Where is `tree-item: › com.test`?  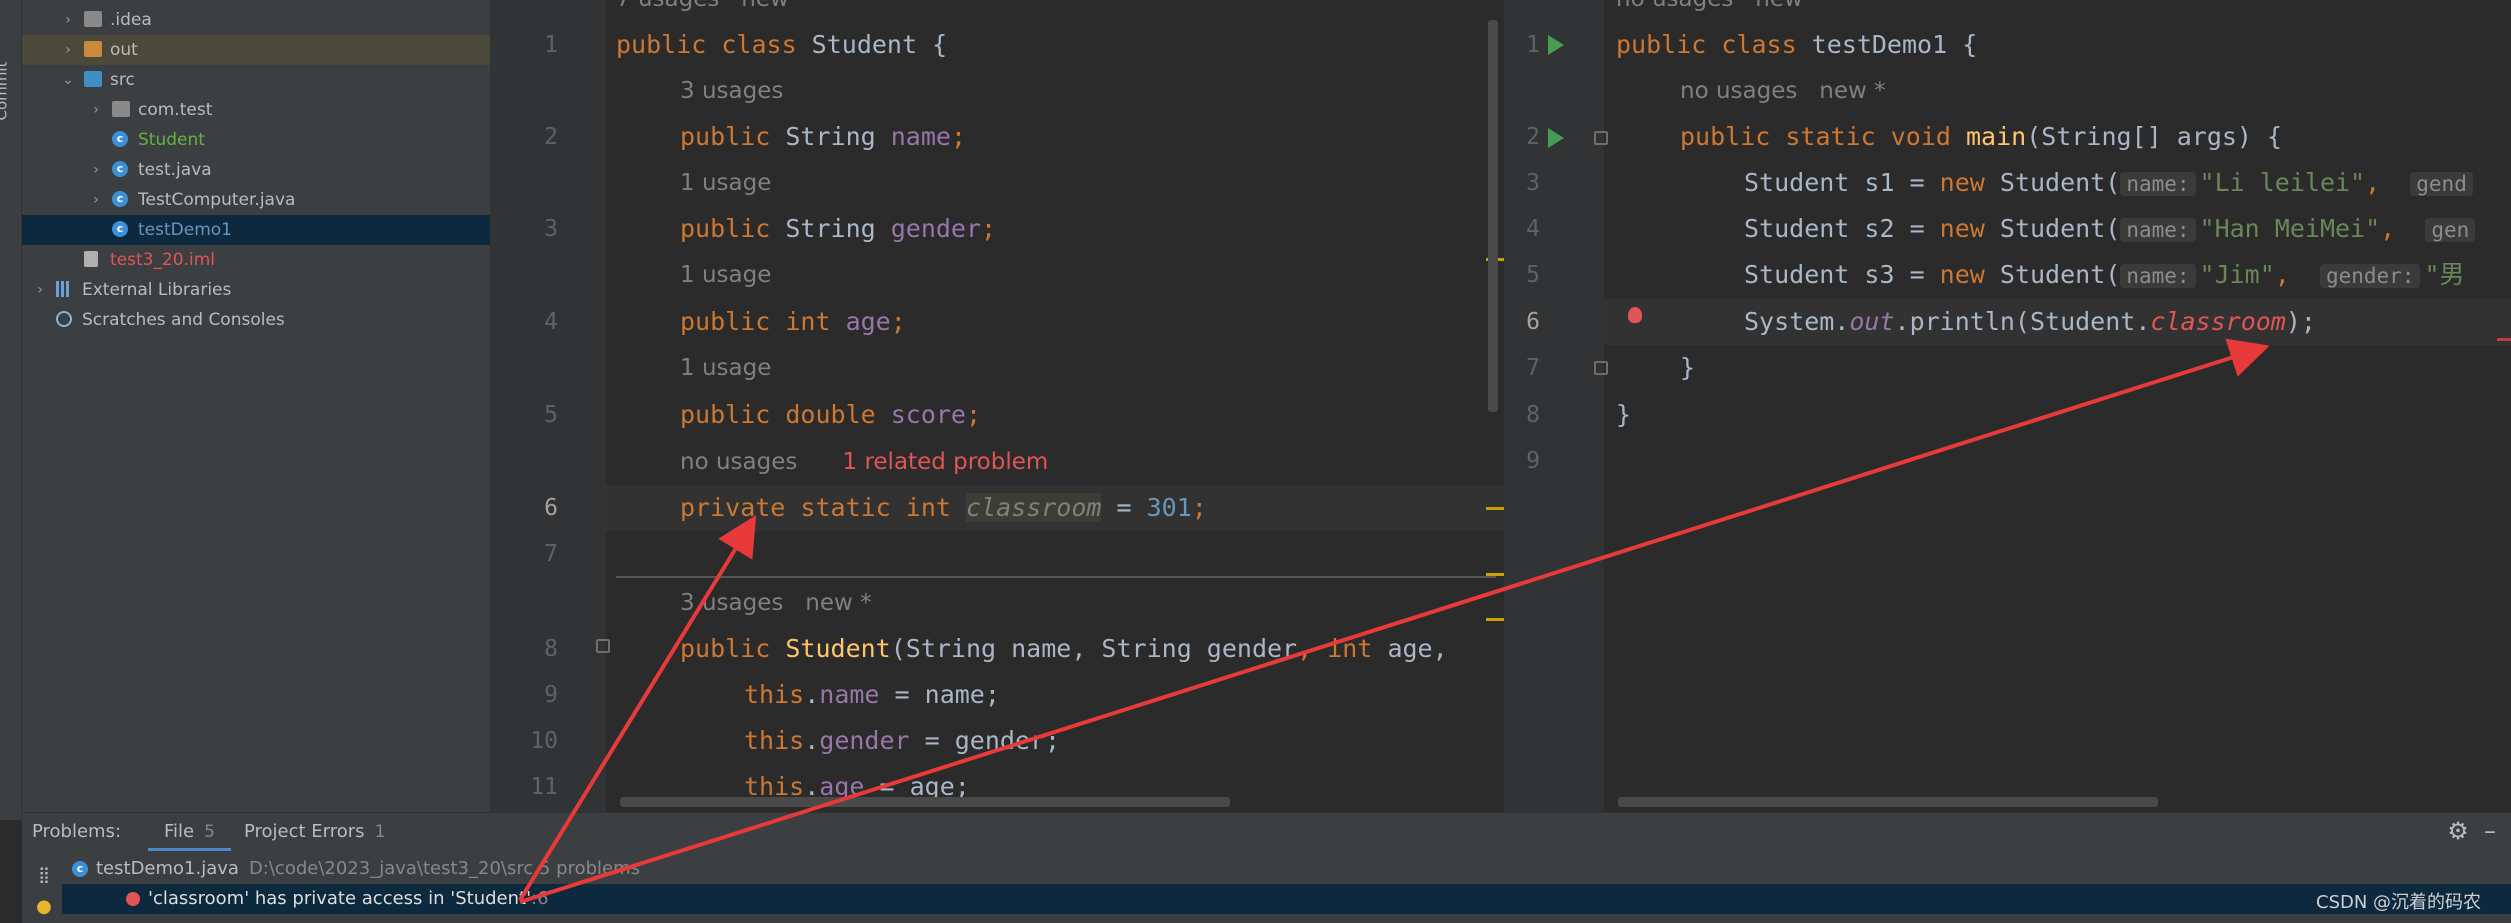
tree-item: › com.test is located at coordinates (256, 110).